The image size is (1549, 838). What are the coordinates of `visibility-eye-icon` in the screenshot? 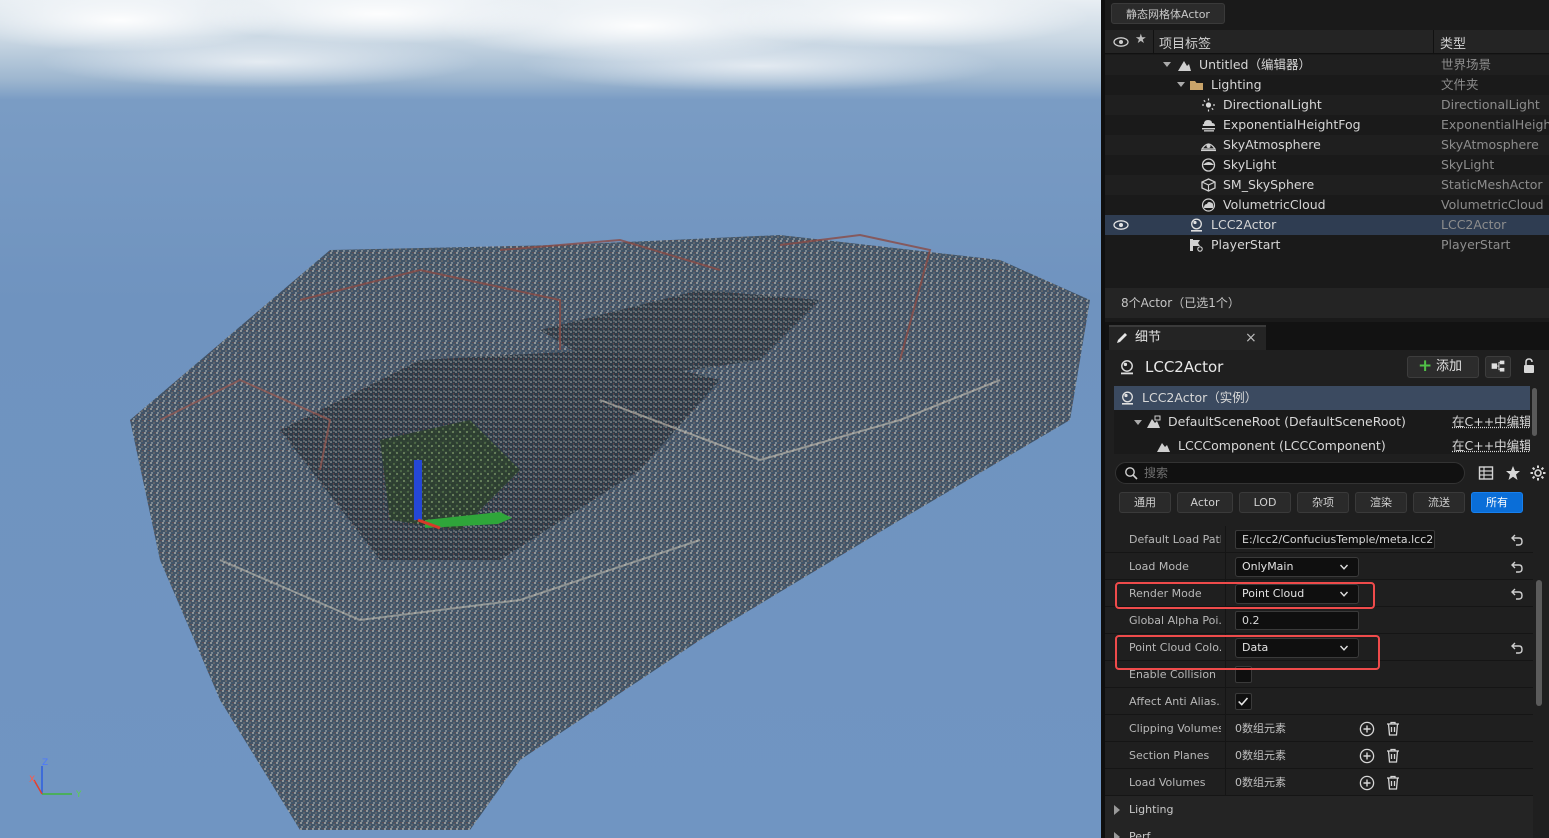 It's located at (1121, 225).